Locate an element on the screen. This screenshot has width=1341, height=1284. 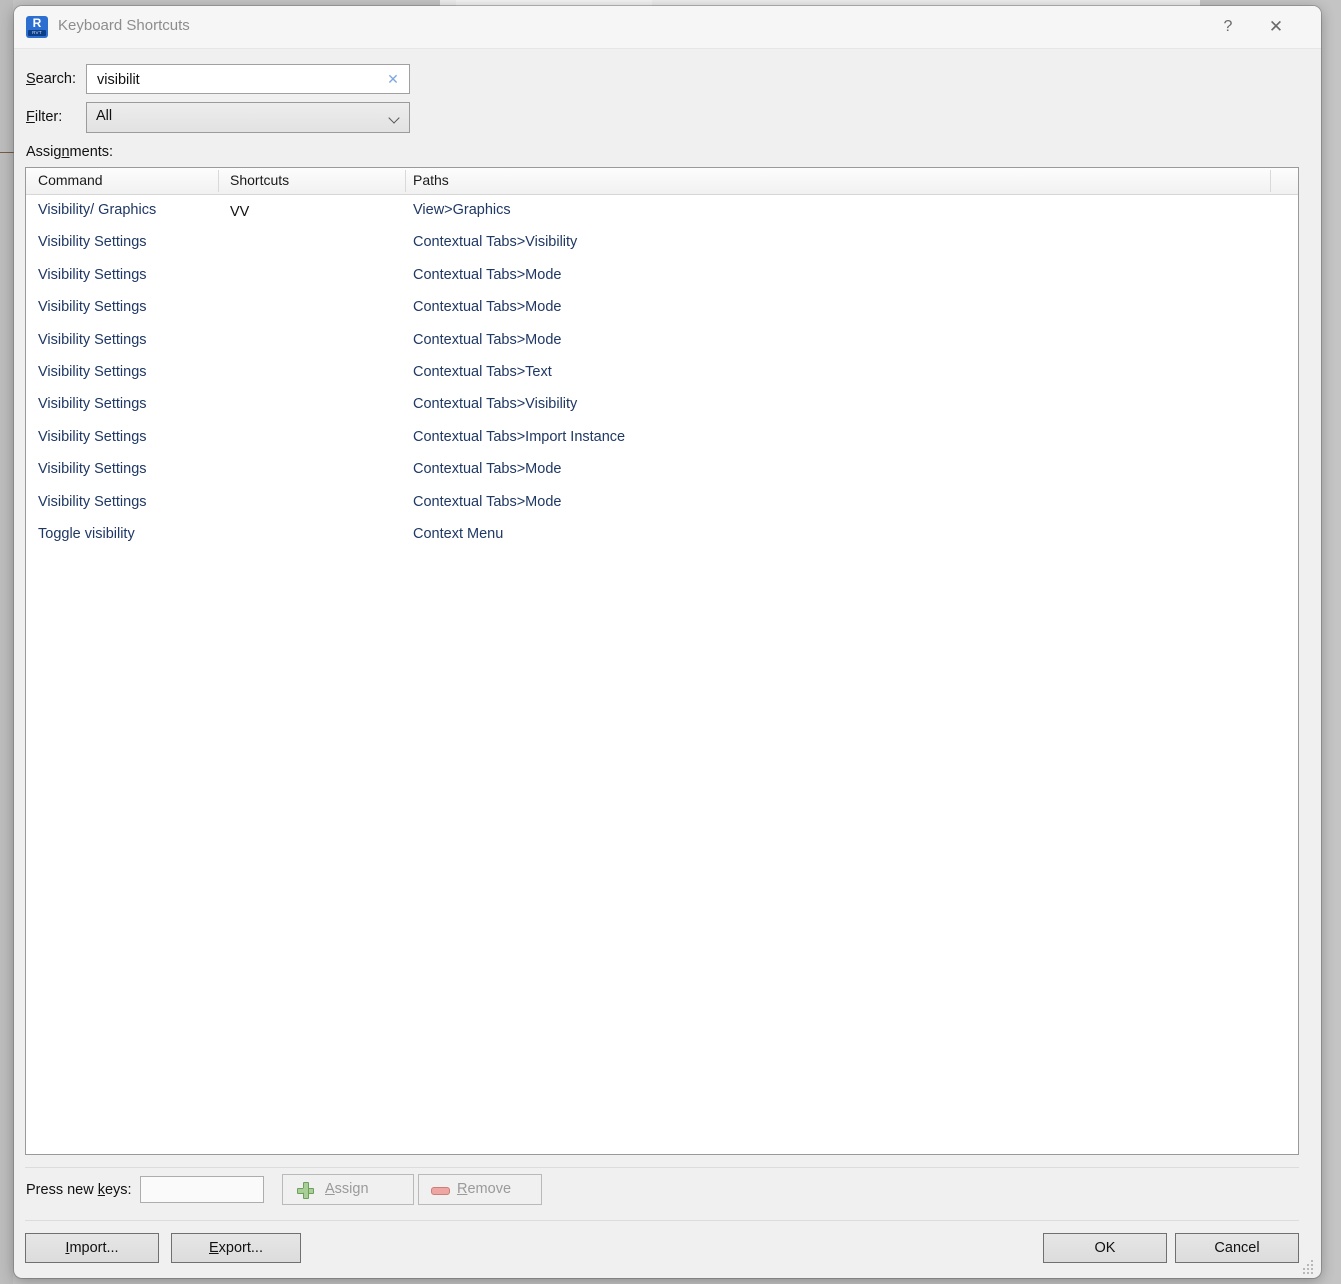
minus-icon is located at coordinates (440, 1191).